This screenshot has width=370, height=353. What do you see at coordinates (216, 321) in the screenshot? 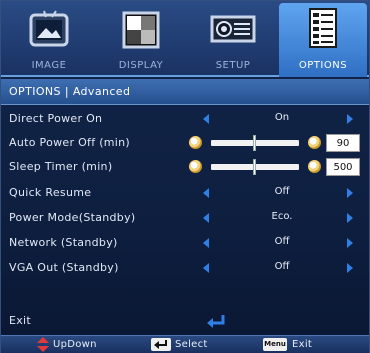
I see `enter-arrow-icon` at bounding box center [216, 321].